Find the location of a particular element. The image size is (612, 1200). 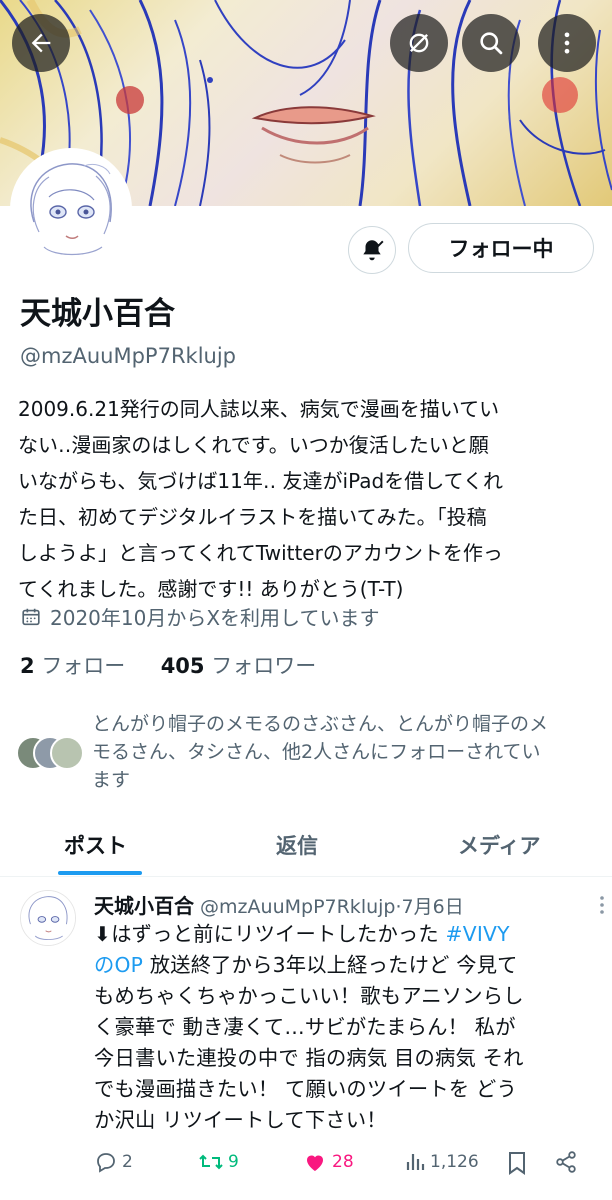

share-button is located at coordinates (568, 1162).